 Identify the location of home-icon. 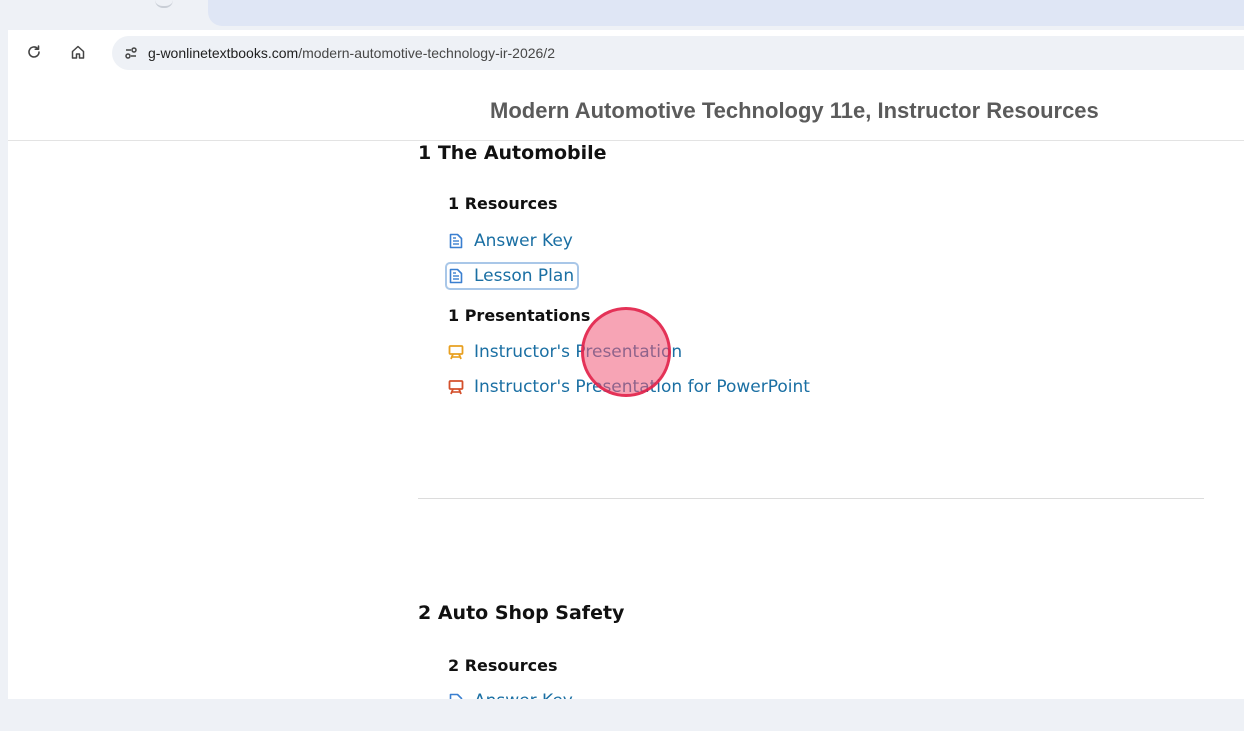
(78, 52).